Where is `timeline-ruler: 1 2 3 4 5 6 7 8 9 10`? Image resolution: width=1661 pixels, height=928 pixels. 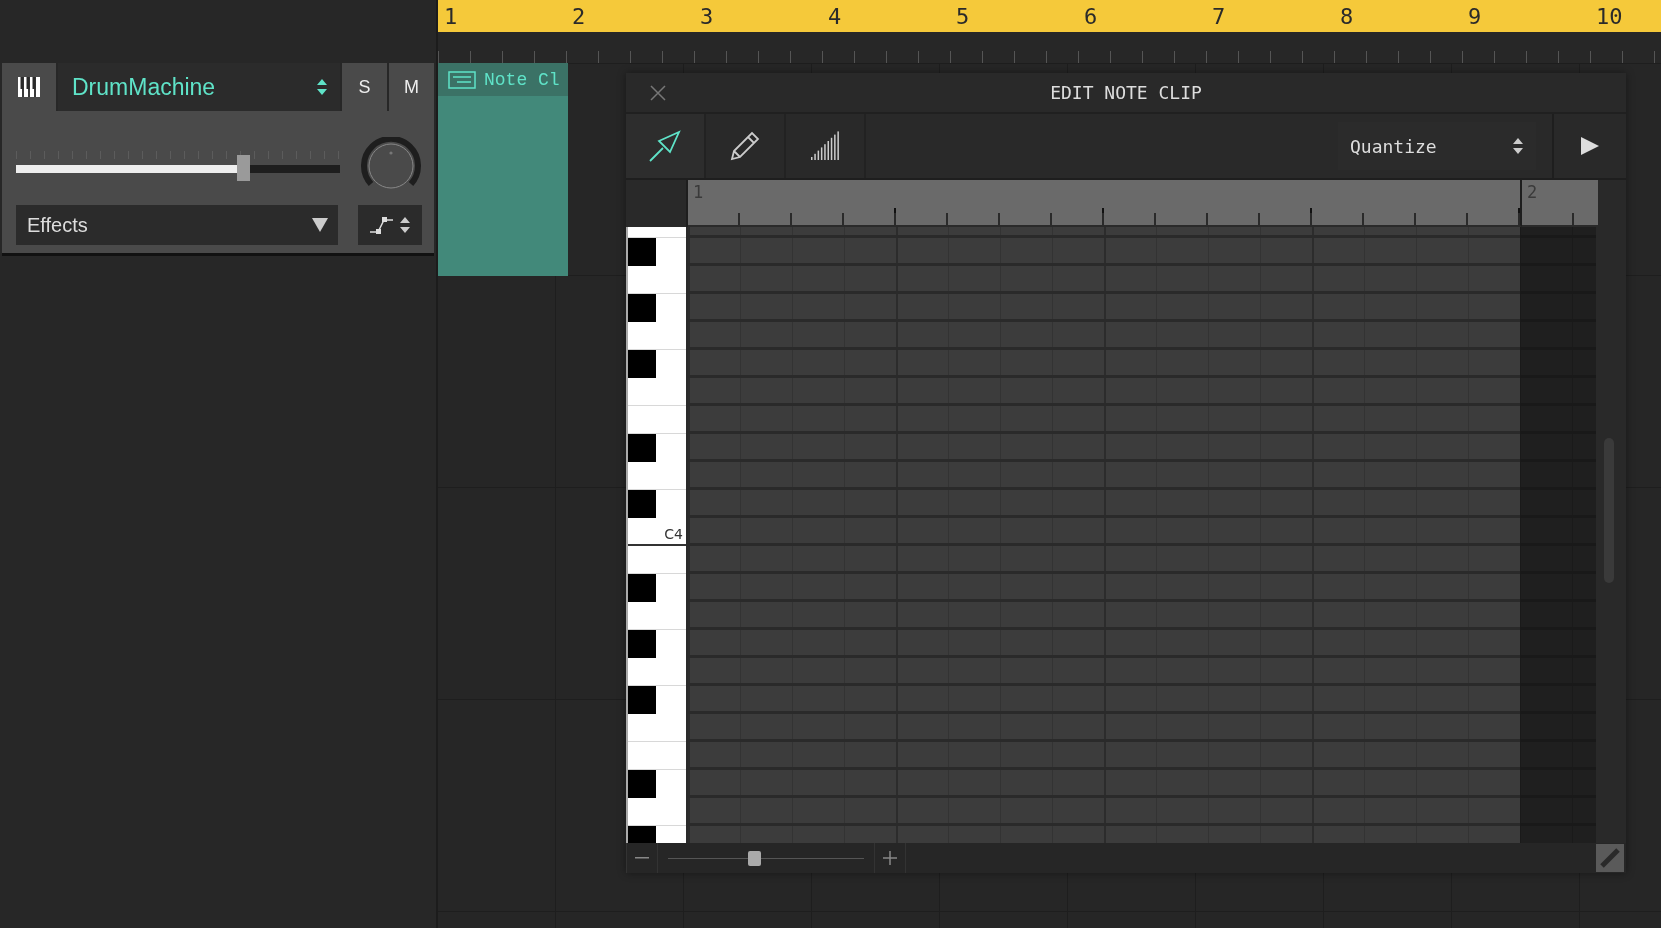
timeline-ruler: 1 2 3 4 5 6 7 8 9 10 is located at coordinates (1049, 16).